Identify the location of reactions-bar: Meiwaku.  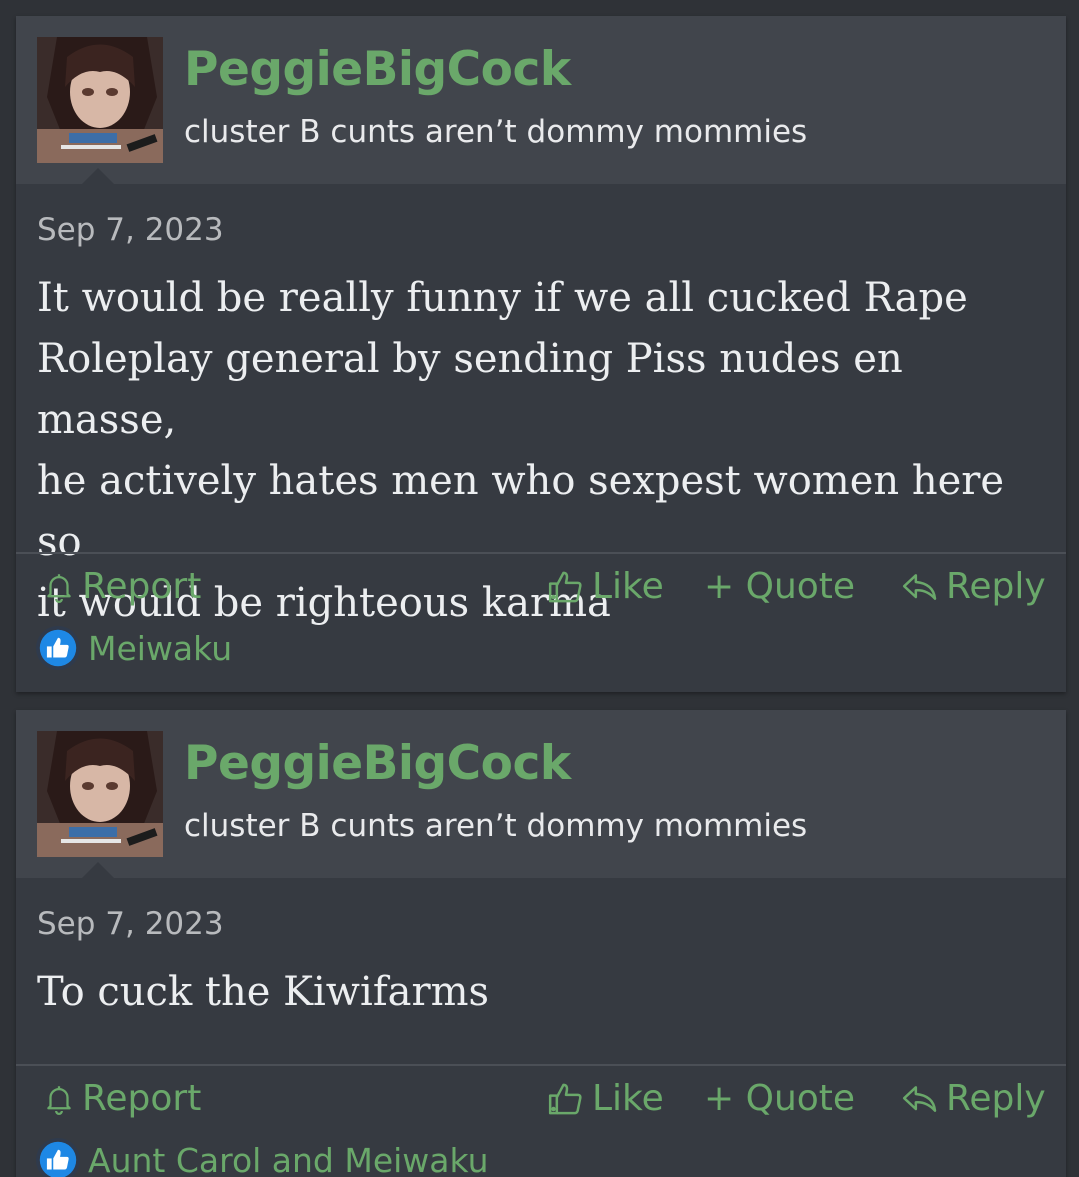
(134, 648).